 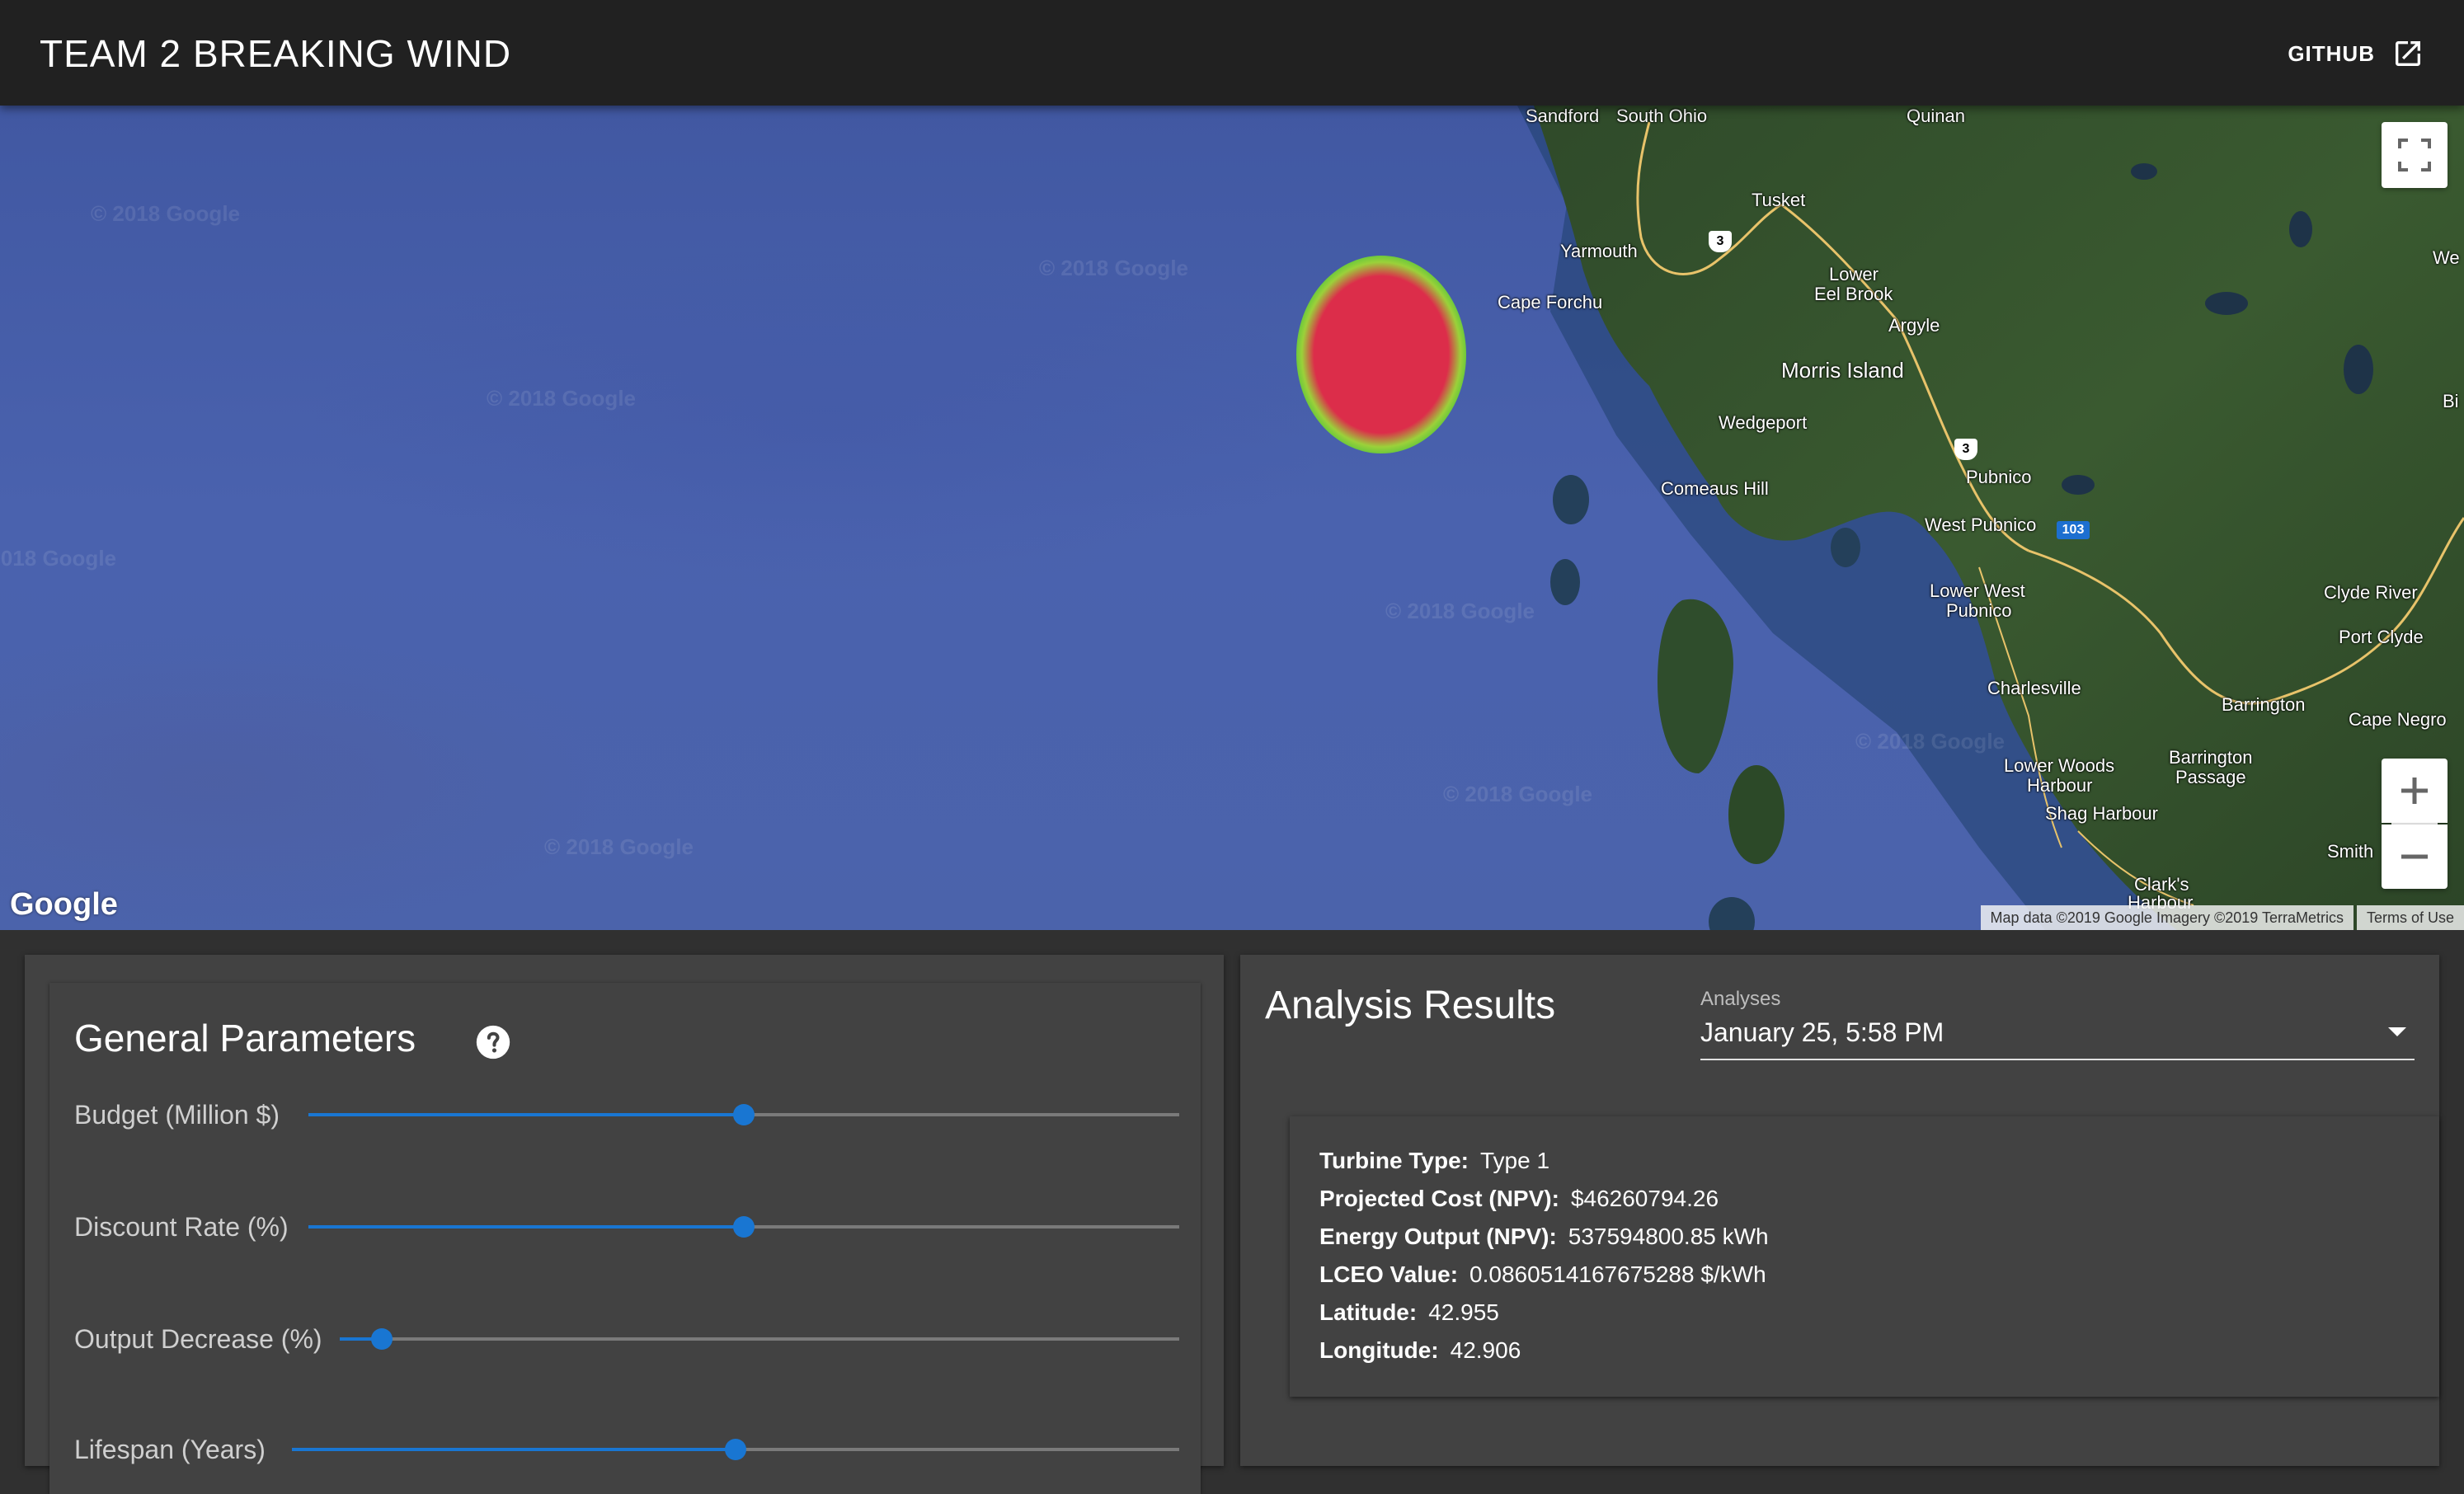 I want to click on github-link: GITHUB, so click(x=2356, y=54).